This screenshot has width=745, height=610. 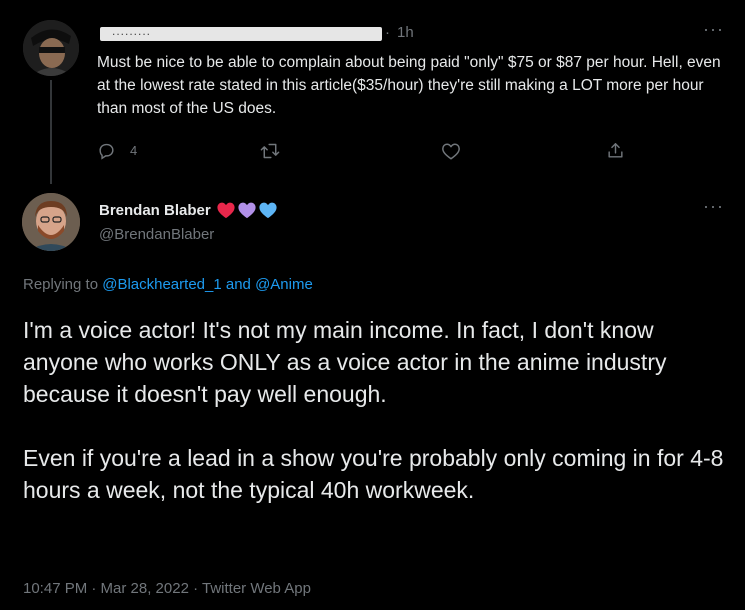 What do you see at coordinates (405, 32) in the screenshot?
I see `tweet-time: 1h` at bounding box center [405, 32].